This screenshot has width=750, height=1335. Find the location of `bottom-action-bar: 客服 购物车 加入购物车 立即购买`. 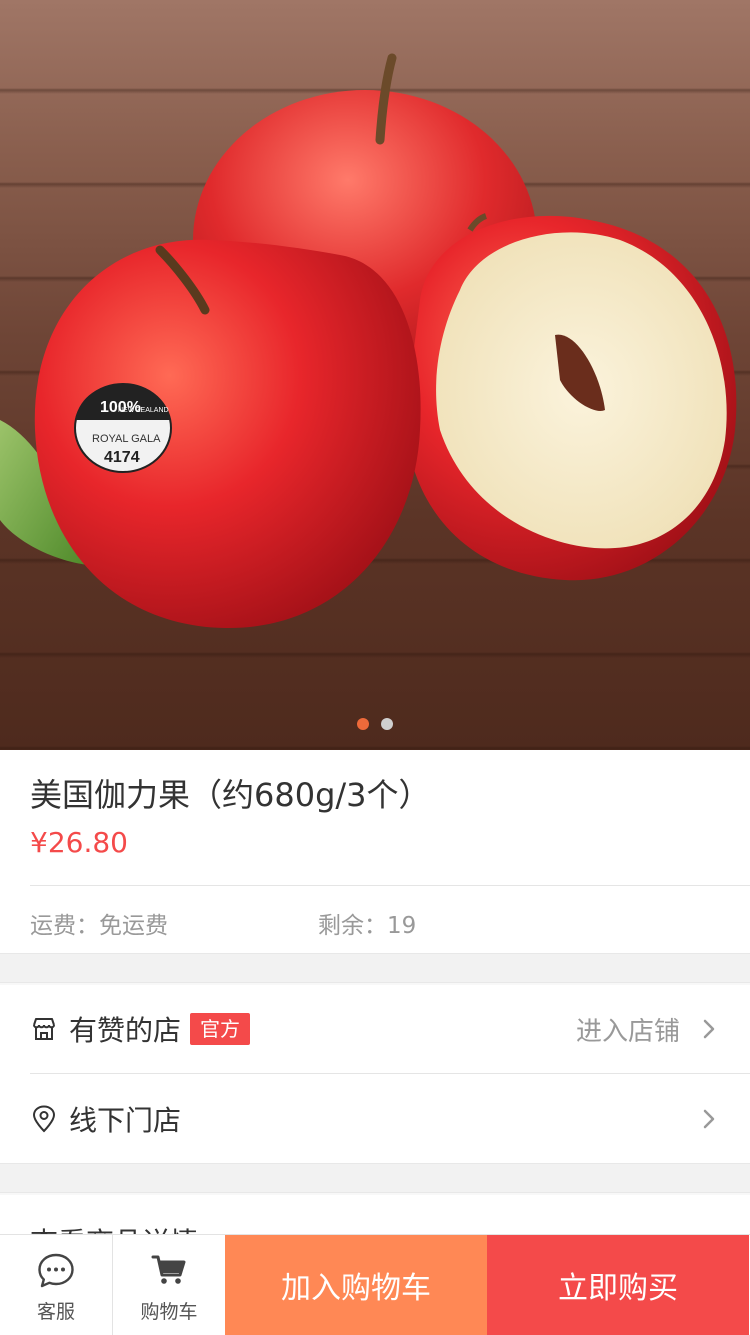

bottom-action-bar: 客服 购物车 加入购物车 立即购买 is located at coordinates (375, 1284).